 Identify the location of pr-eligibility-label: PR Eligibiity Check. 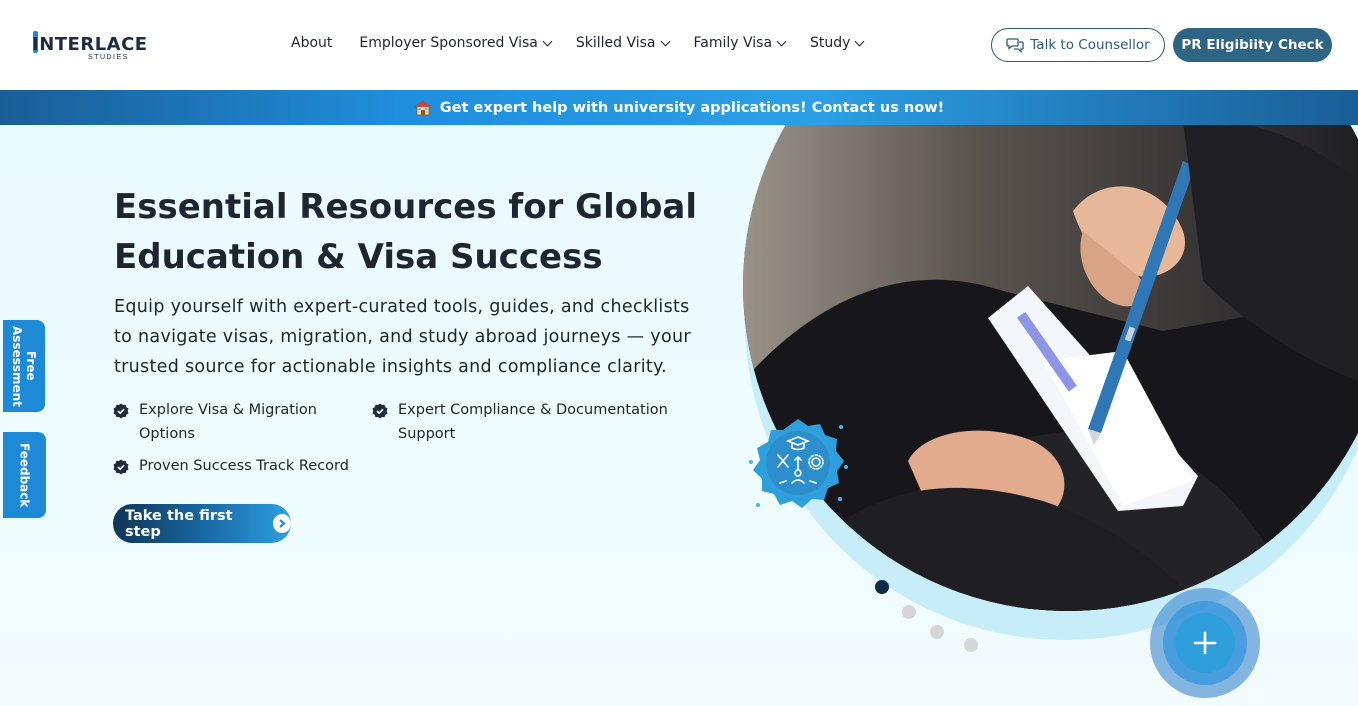
(1252, 45).